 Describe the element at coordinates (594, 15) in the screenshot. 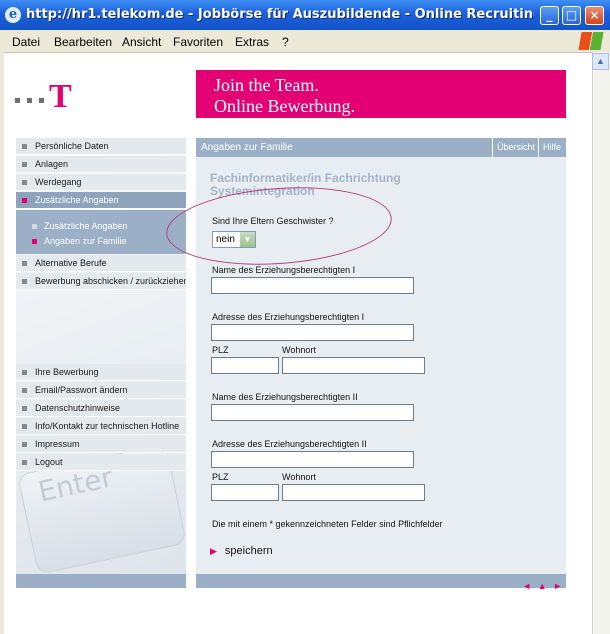

I see `close-button: ×` at that location.